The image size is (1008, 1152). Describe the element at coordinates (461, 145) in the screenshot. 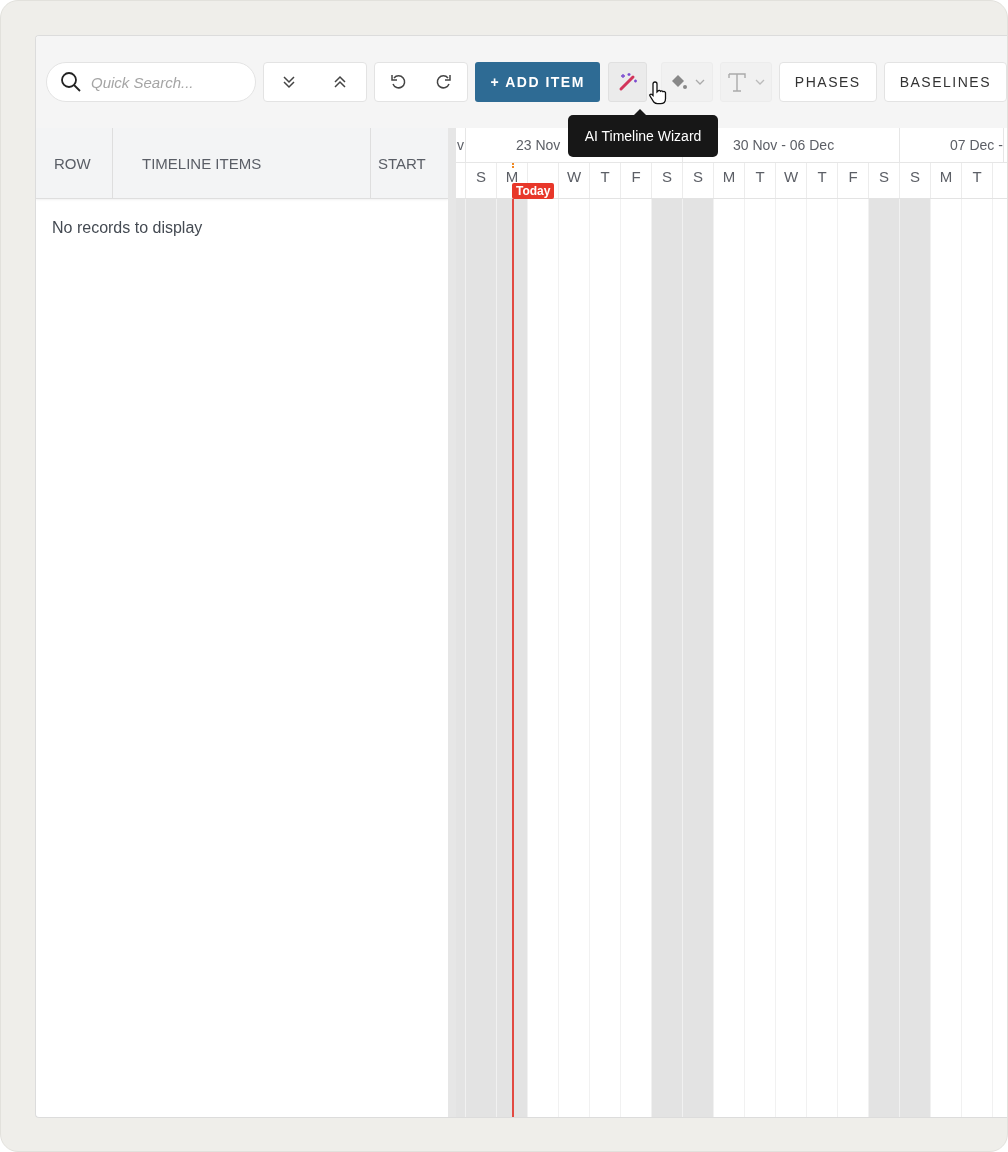

I see `week-header: v` at that location.